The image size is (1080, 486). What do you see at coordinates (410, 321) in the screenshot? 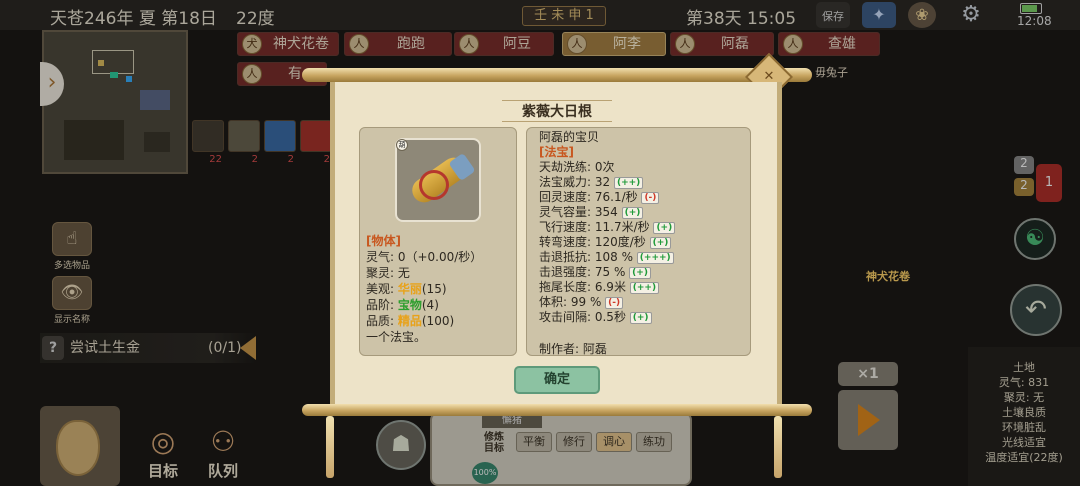
I see `stat-quality: 品质: 精品(100)` at bounding box center [410, 321].